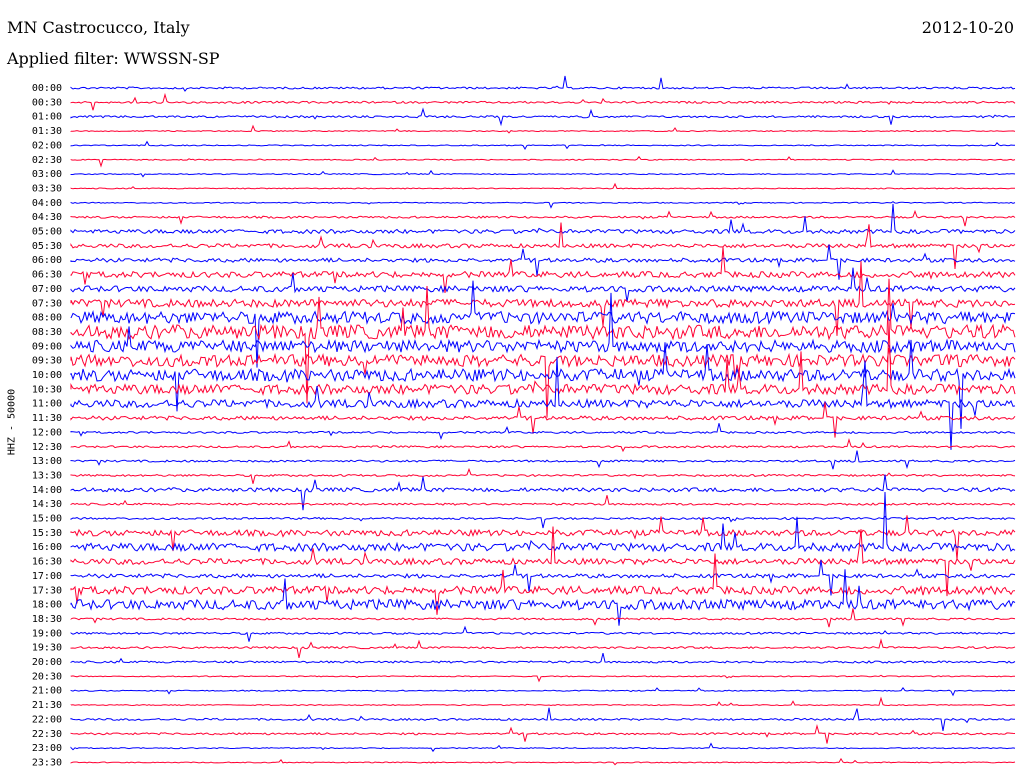 This screenshot has width=1024, height=780. What do you see at coordinates (47, 576) in the screenshot?
I see `time-tick-label: 17:00` at bounding box center [47, 576].